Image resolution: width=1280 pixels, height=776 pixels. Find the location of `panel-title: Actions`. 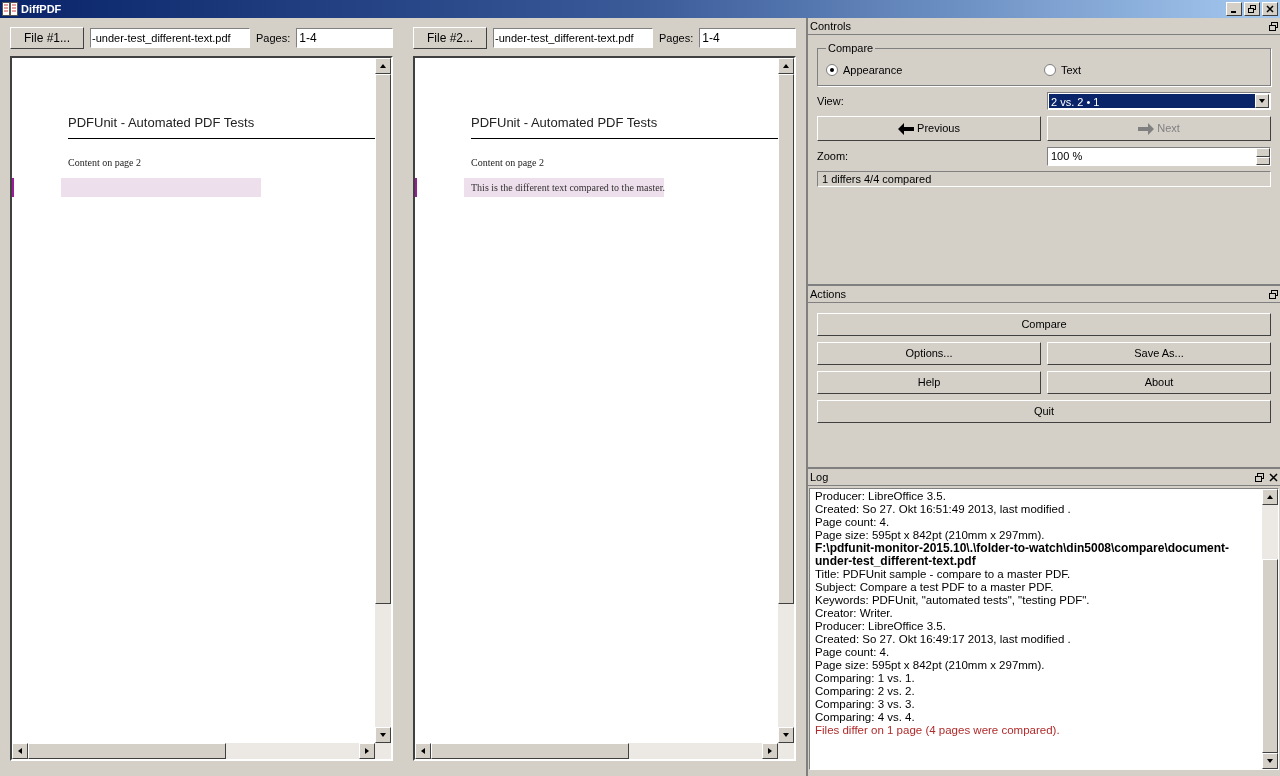

panel-title: Actions is located at coordinates (828, 294).